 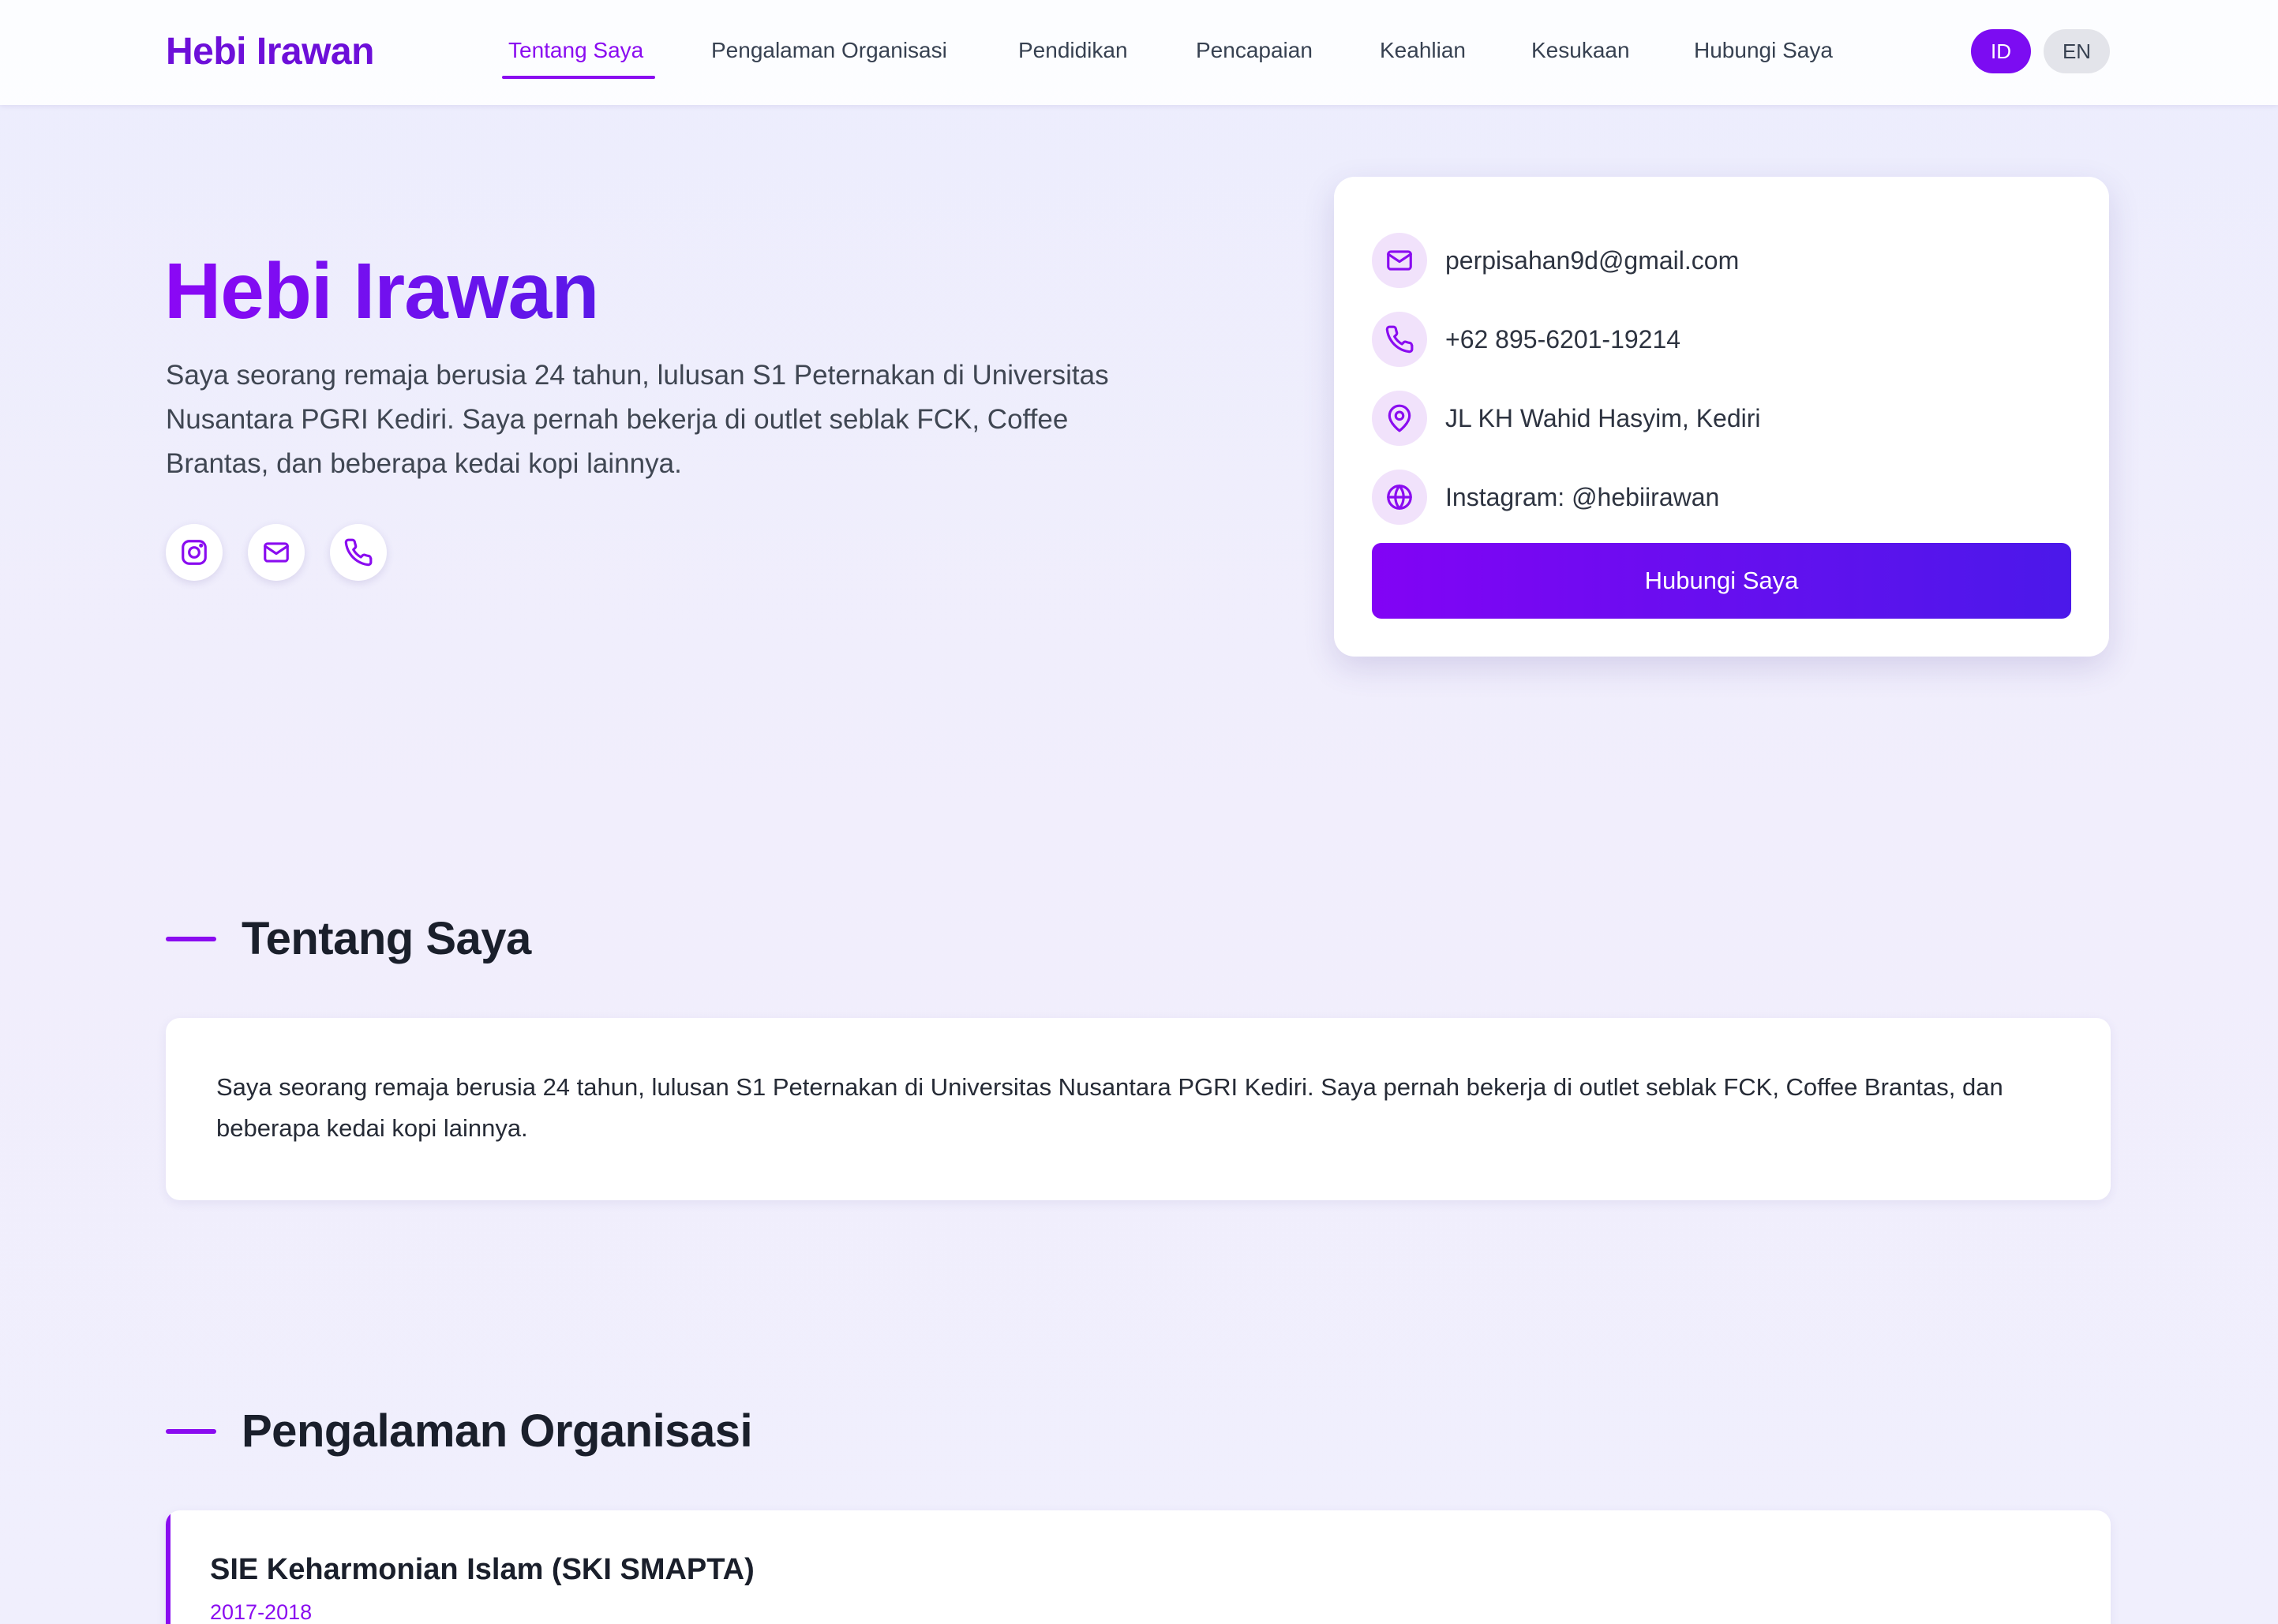 I want to click on instagram-icon, so click(x=194, y=552).